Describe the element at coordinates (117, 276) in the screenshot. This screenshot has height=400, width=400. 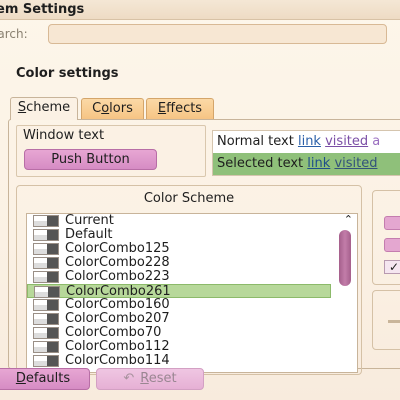
I see `list-item-label: ColorCombo223` at that location.